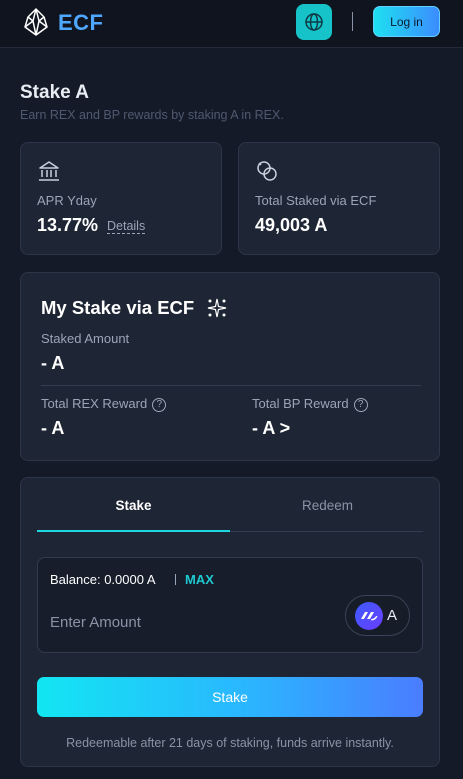  Describe the element at coordinates (352, 21) in the screenshot. I see `header-divider` at that location.